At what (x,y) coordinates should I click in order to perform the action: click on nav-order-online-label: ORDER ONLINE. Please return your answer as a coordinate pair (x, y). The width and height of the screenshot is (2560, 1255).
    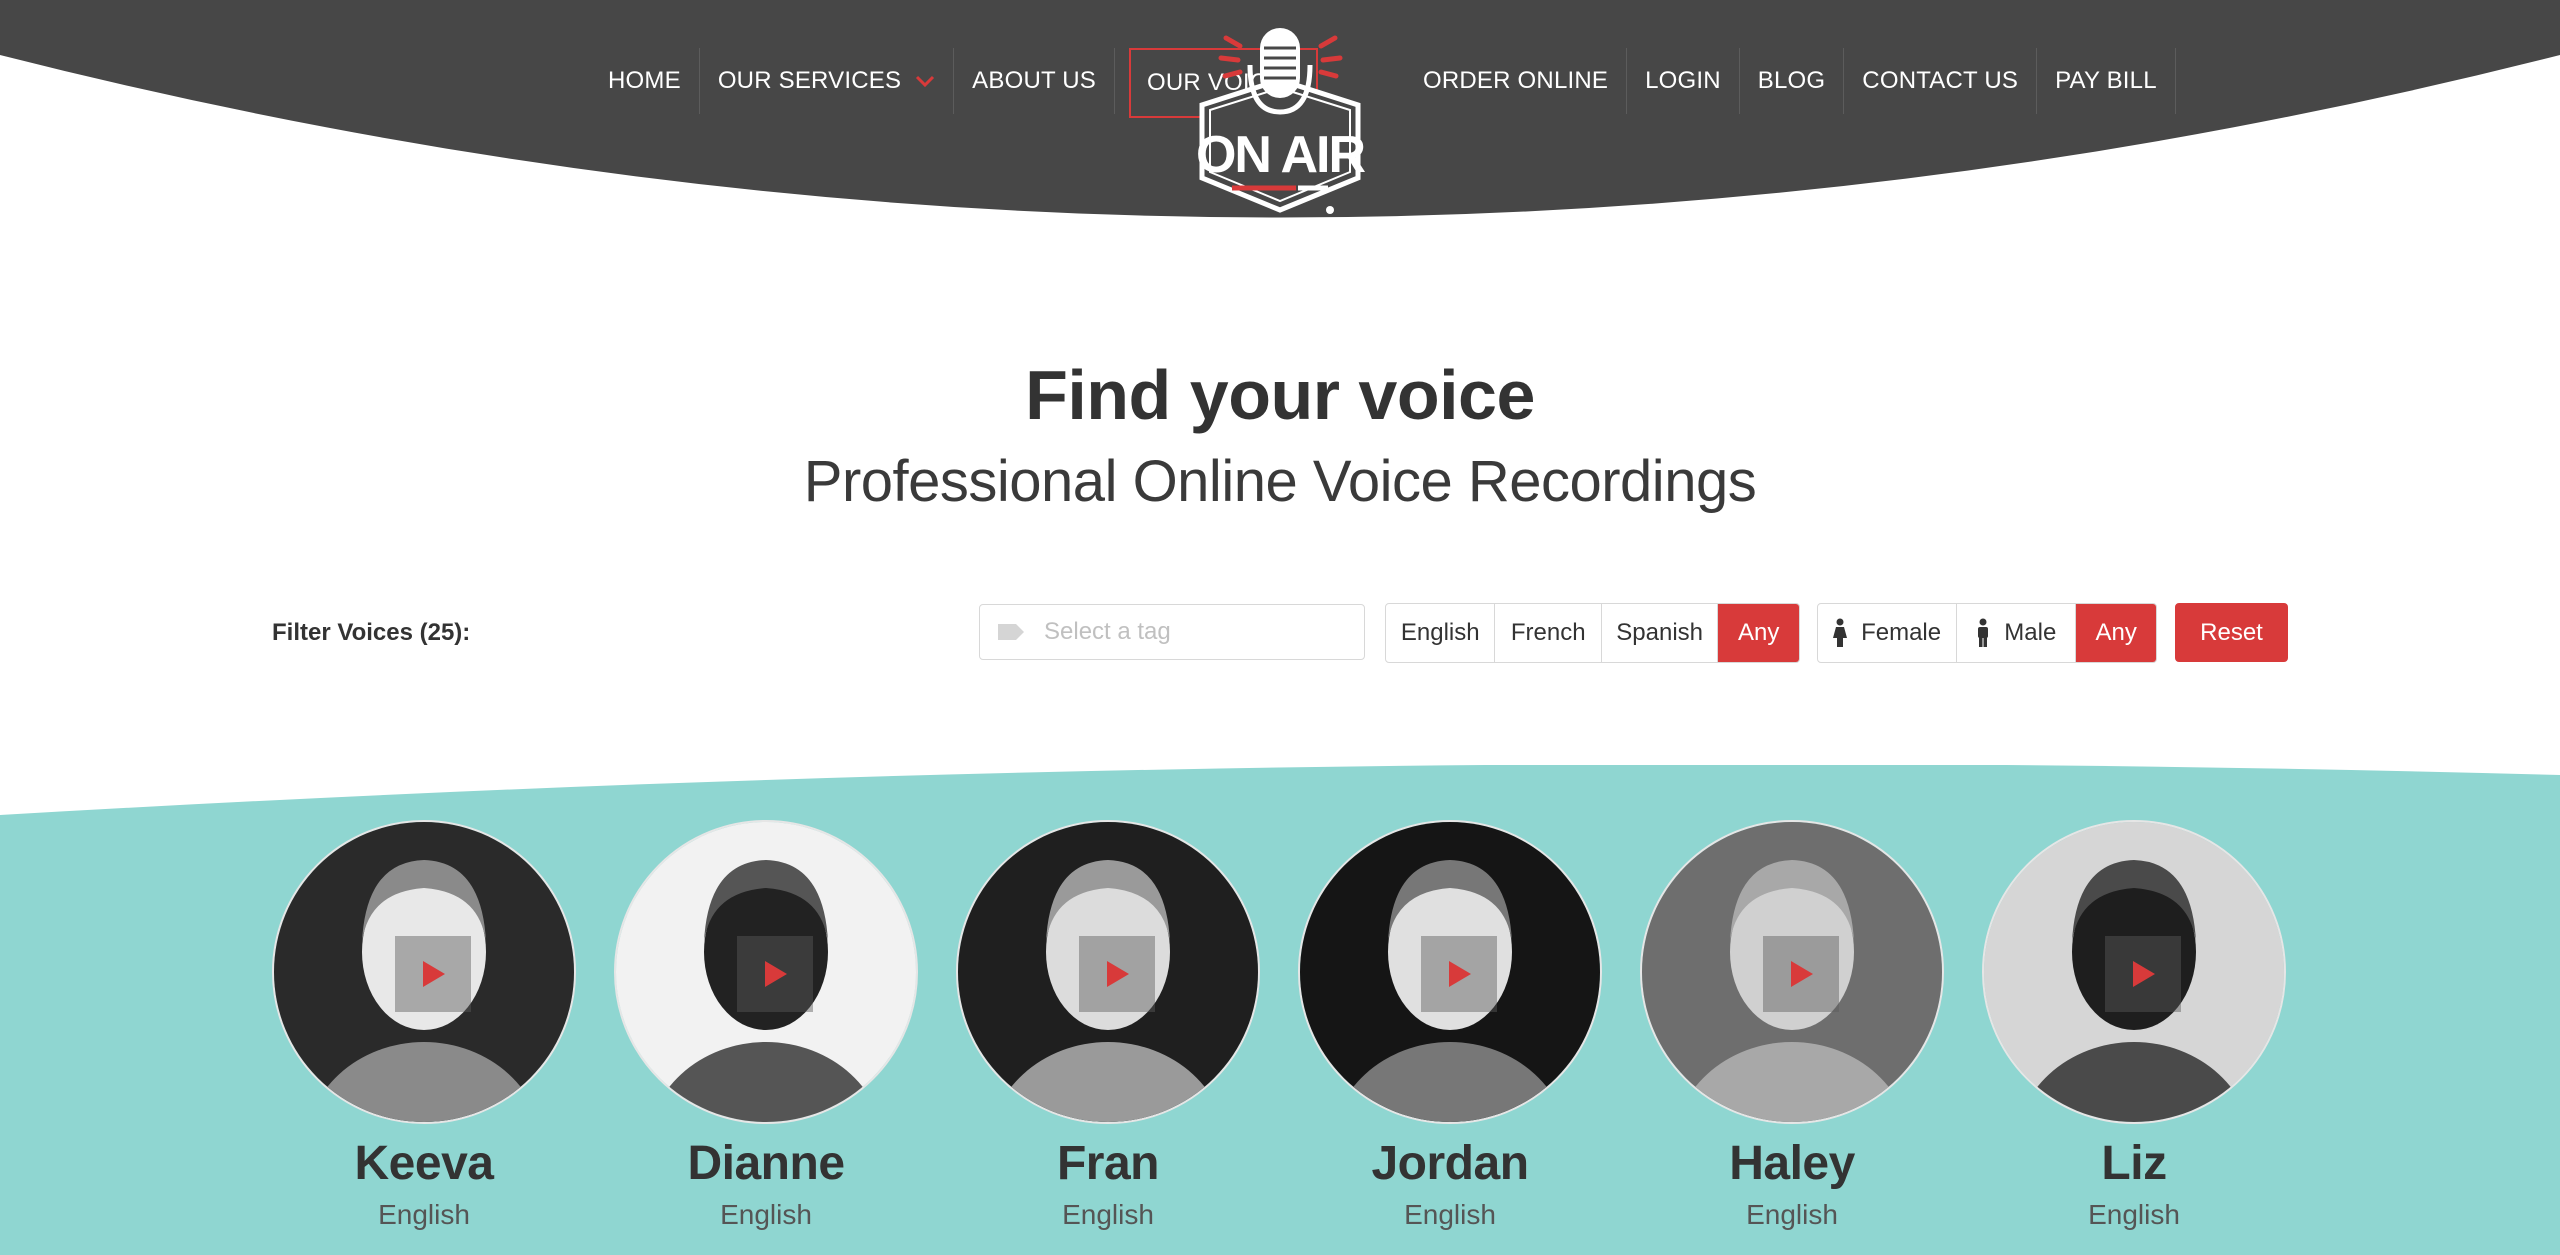
    Looking at the image, I should click on (1516, 80).